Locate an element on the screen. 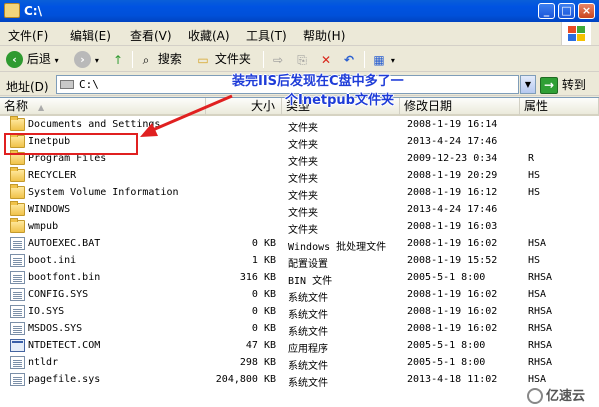 The width and height of the screenshot is (599, 407). forward-button: › ▾ is located at coordinates (86, 59).